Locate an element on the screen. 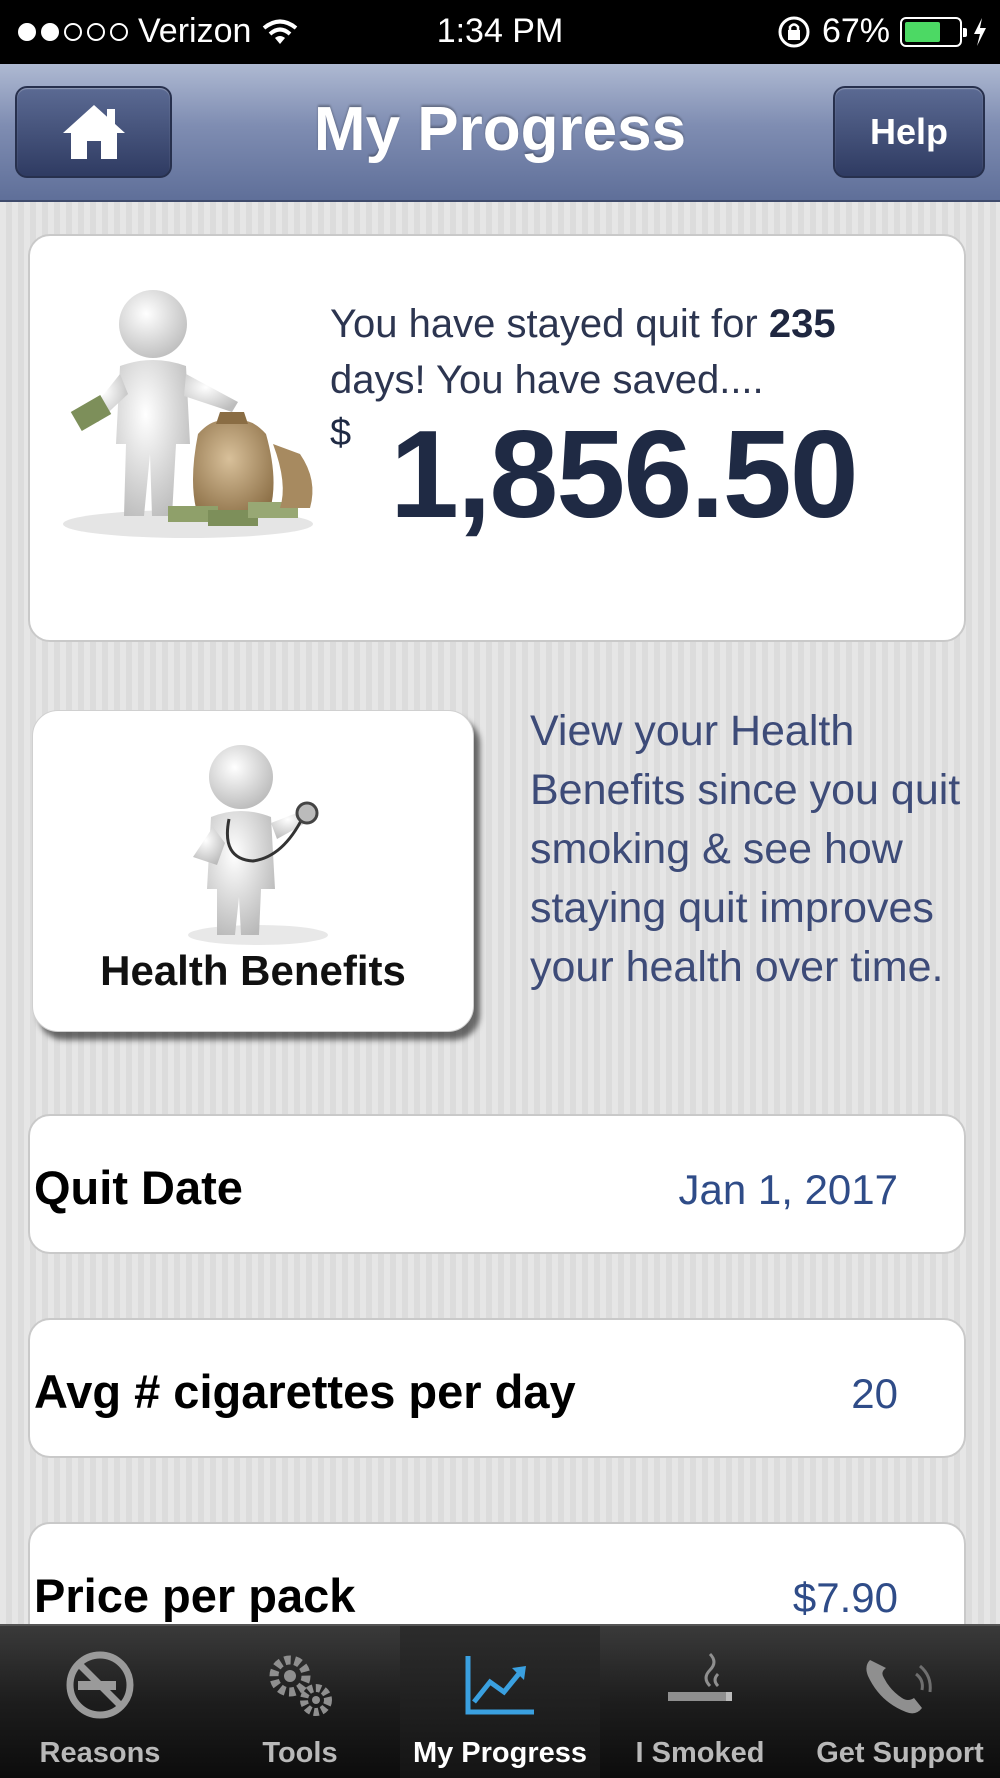 This screenshot has width=1000, height=1778. currency-symbol: $ is located at coordinates (341, 433).